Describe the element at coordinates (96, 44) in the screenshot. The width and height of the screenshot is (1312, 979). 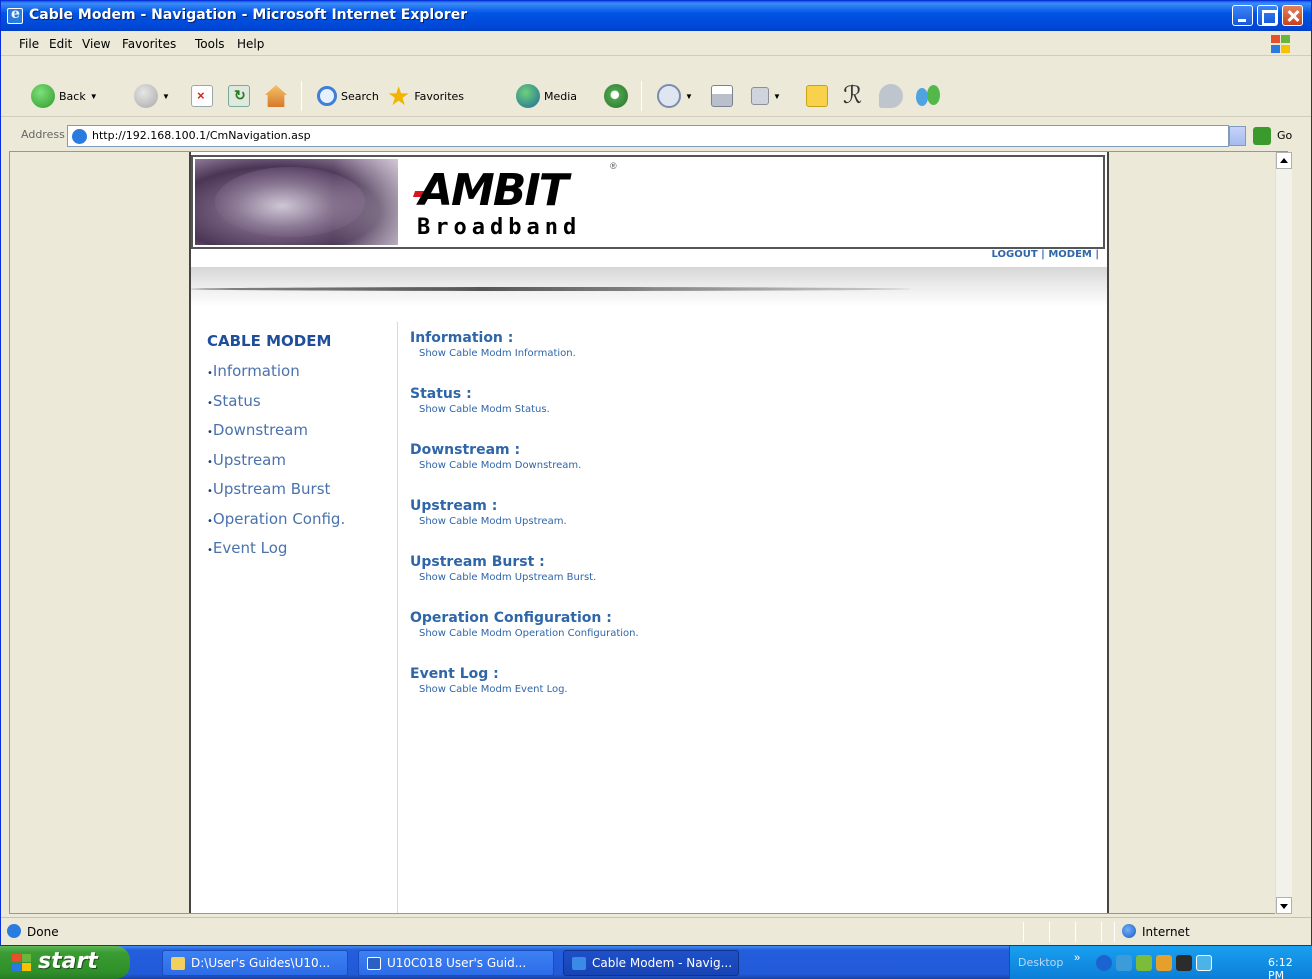
I see `menu-view: View` at that location.